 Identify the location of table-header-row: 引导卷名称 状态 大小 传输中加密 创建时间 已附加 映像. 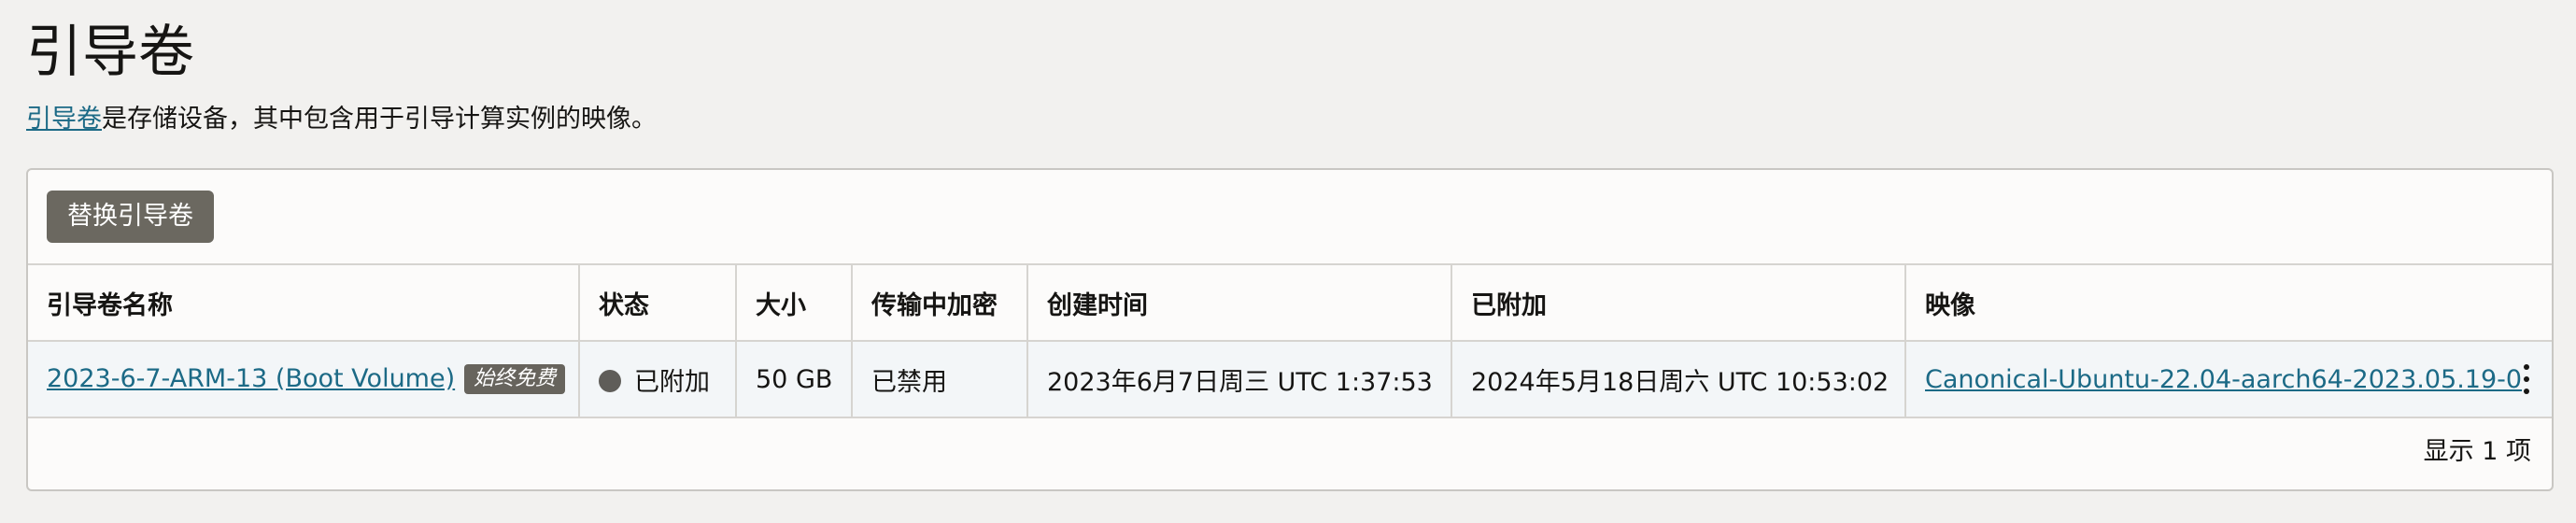
(1290, 303).